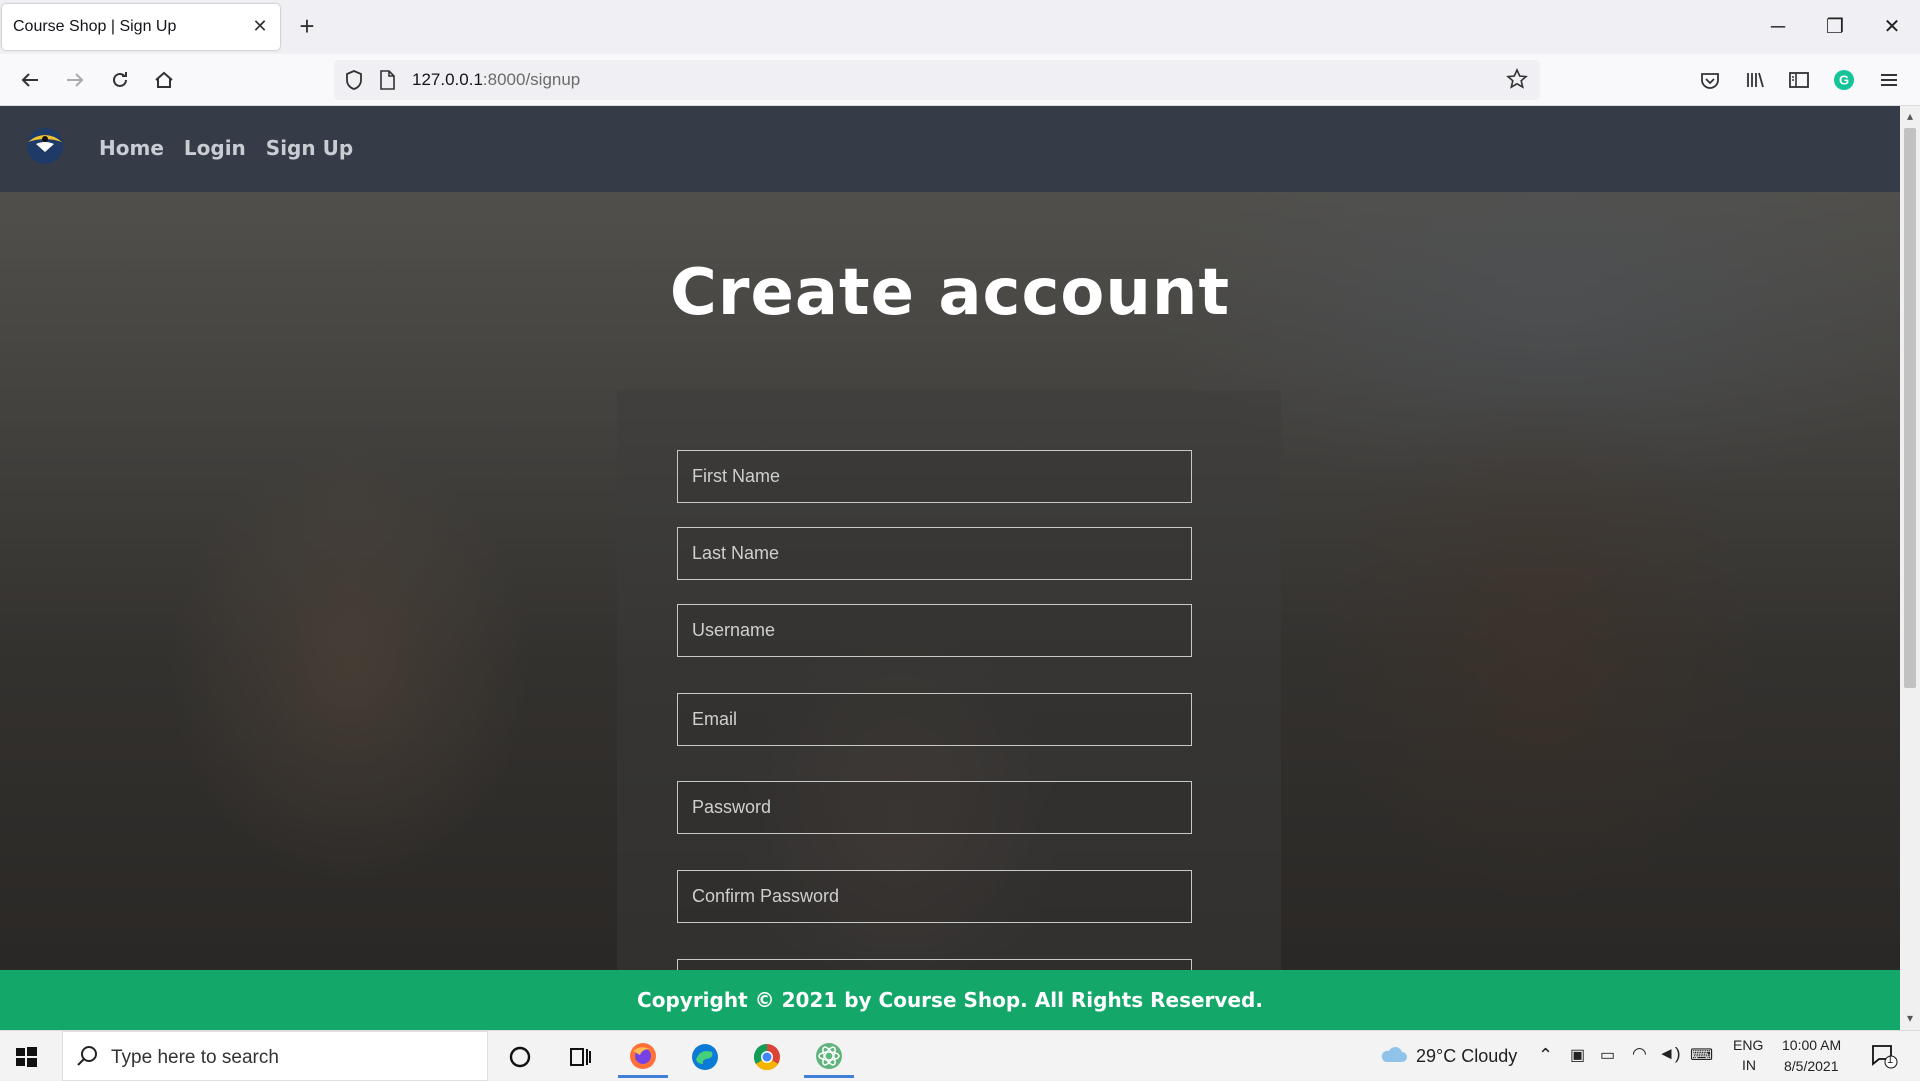  What do you see at coordinates (1910, 1018) in the screenshot?
I see `scroll-down-icon: ▾` at bounding box center [1910, 1018].